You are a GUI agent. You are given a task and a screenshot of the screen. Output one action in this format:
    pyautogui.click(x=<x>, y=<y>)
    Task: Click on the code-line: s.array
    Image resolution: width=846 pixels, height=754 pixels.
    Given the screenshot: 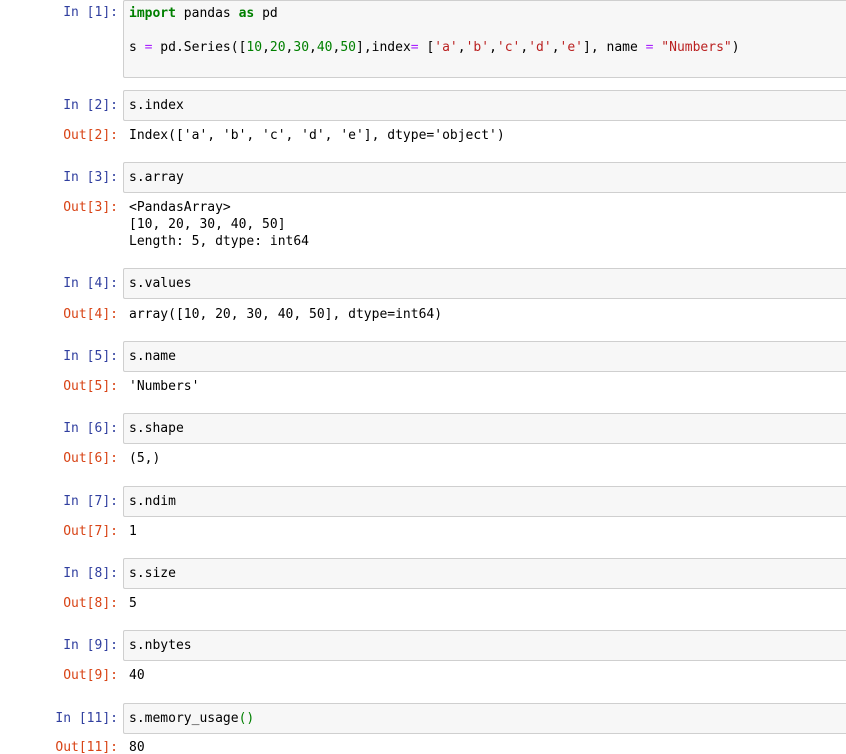 What is the action you would take?
    pyautogui.click(x=156, y=177)
    